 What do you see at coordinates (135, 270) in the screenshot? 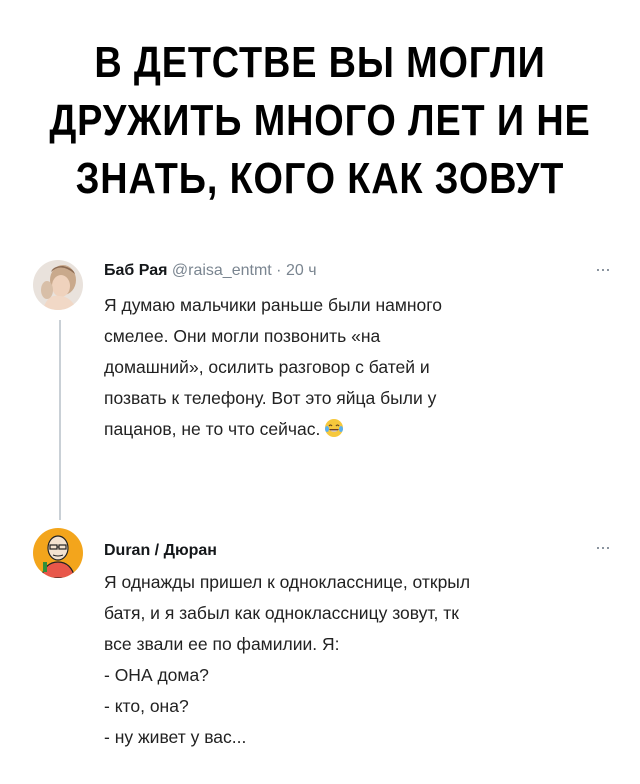
I see `author-name: Баб Рая` at bounding box center [135, 270].